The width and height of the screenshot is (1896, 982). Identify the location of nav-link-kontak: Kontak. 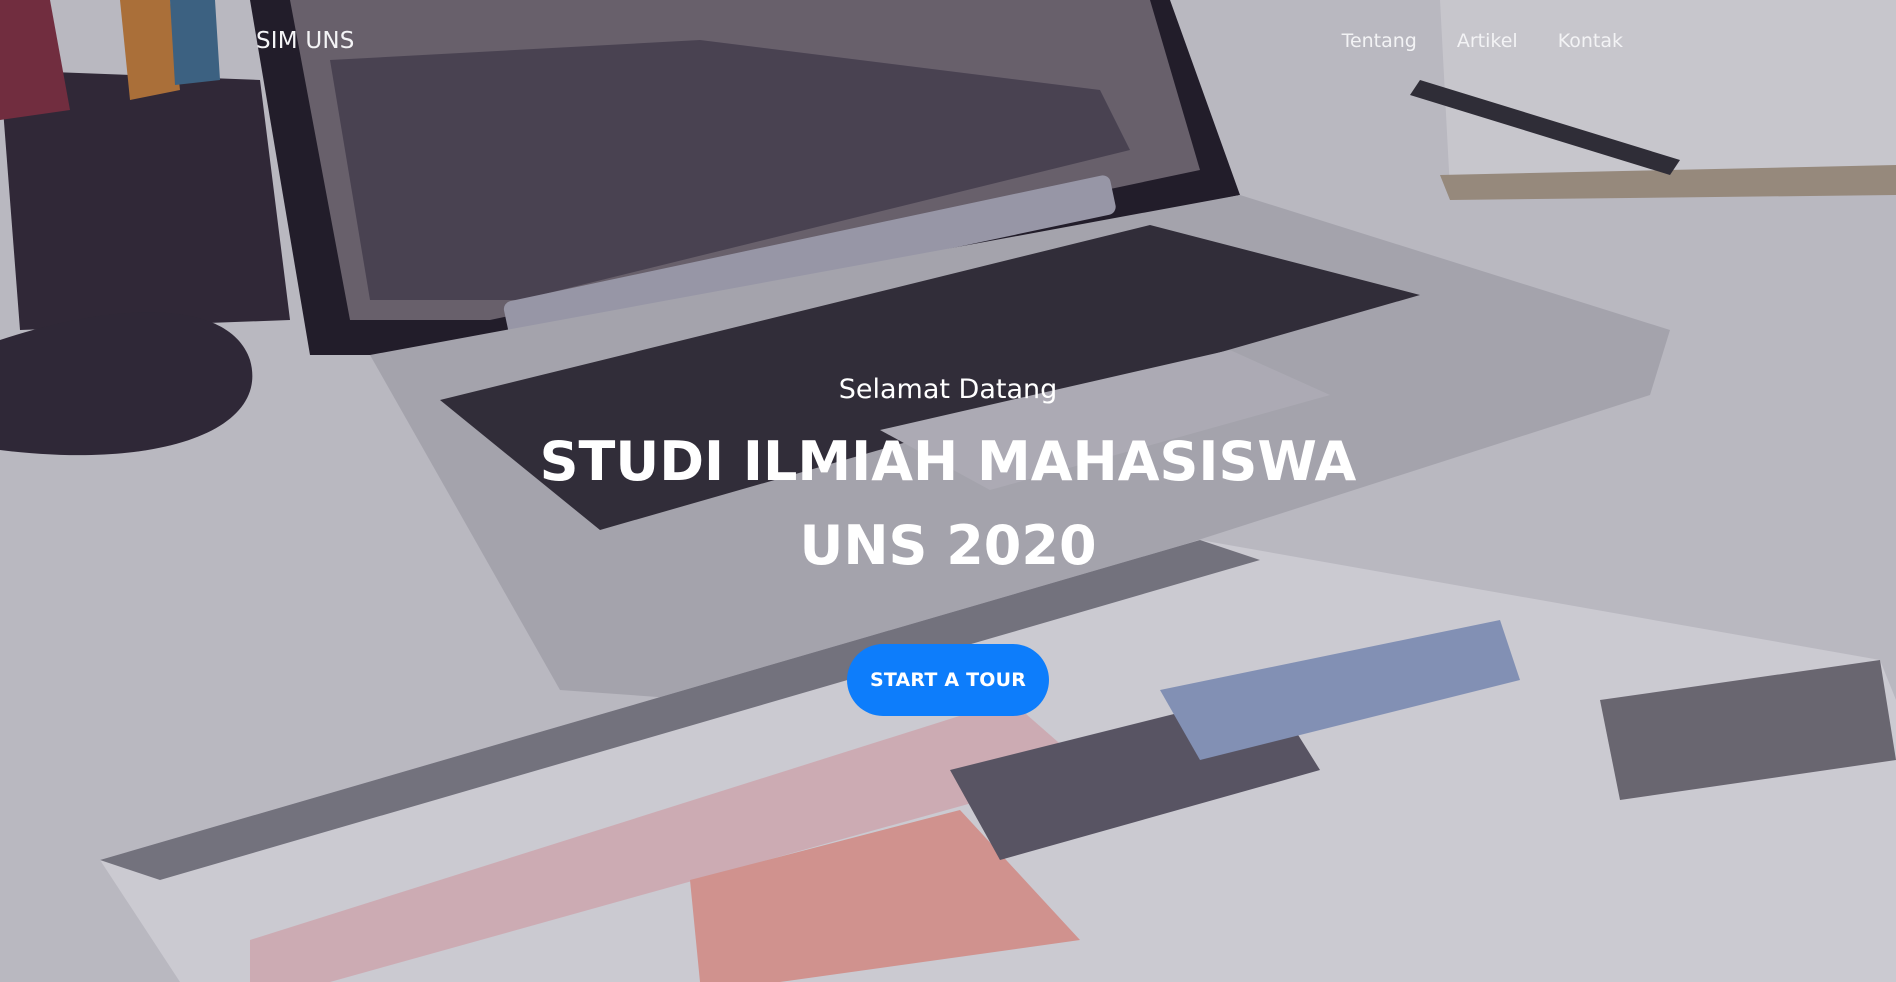
(1590, 41).